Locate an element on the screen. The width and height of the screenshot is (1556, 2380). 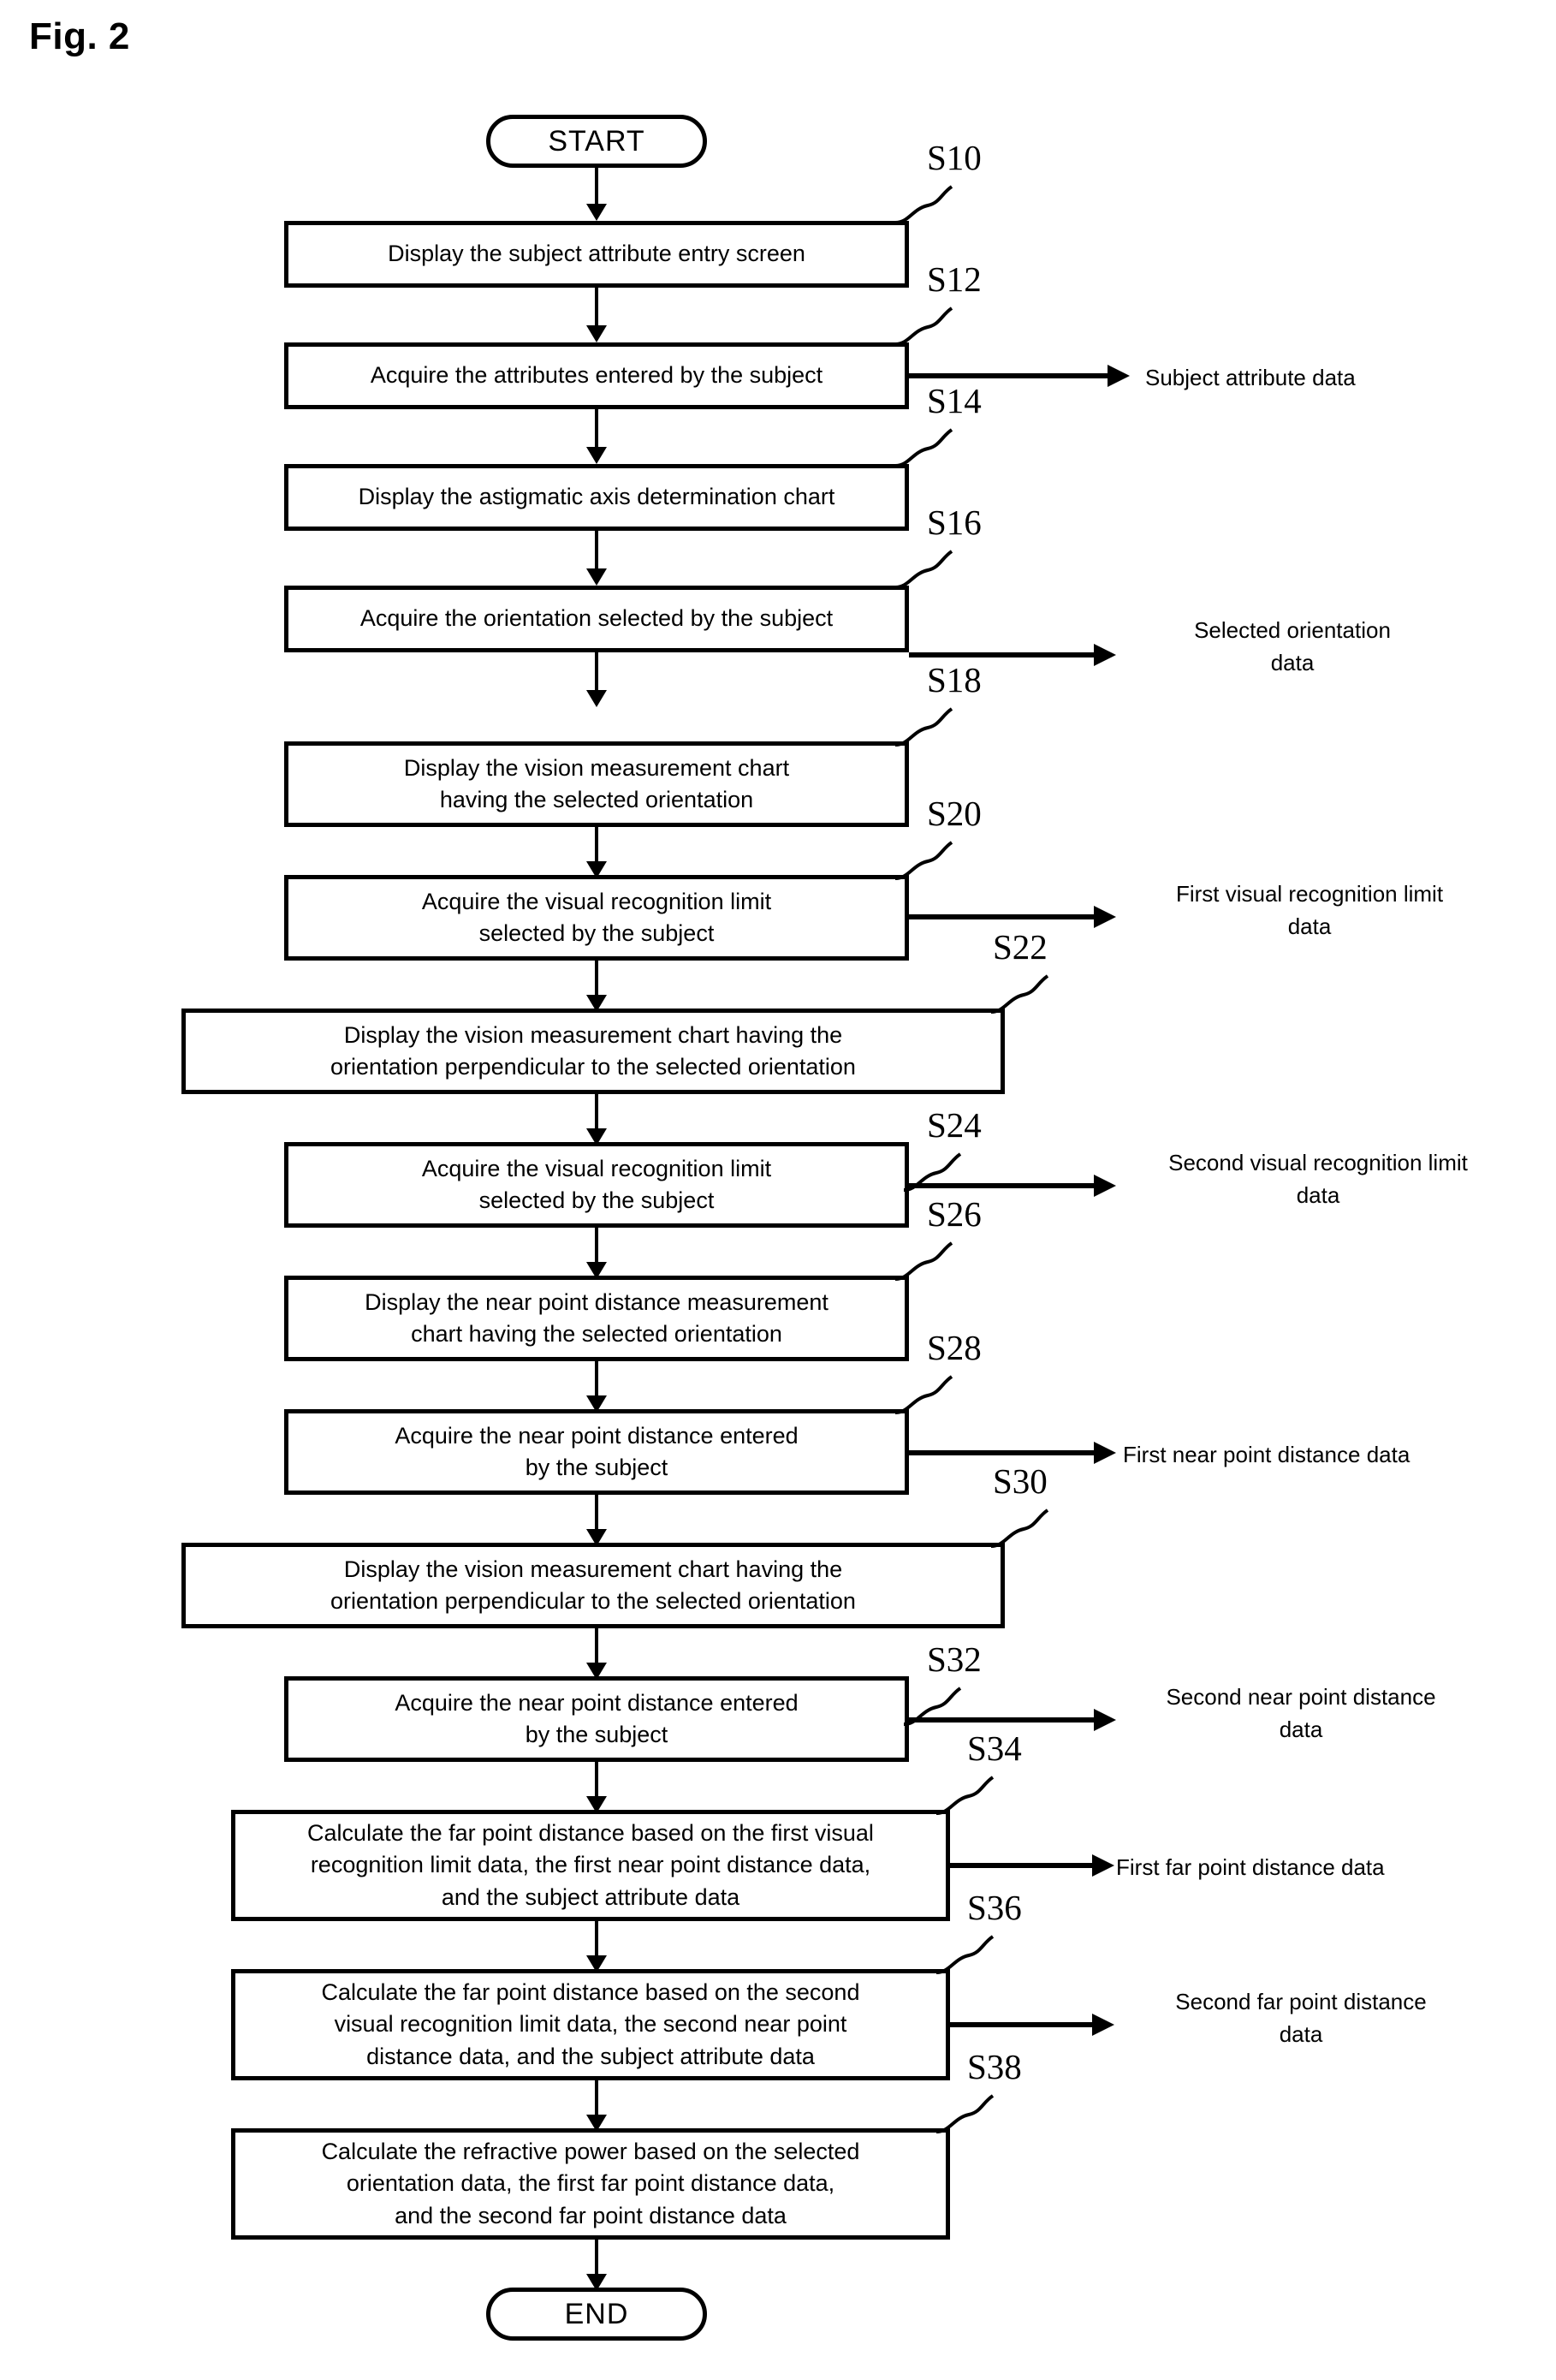
output-label-s28-line-0: First near point distance data is located at coordinates (1266, 1455).